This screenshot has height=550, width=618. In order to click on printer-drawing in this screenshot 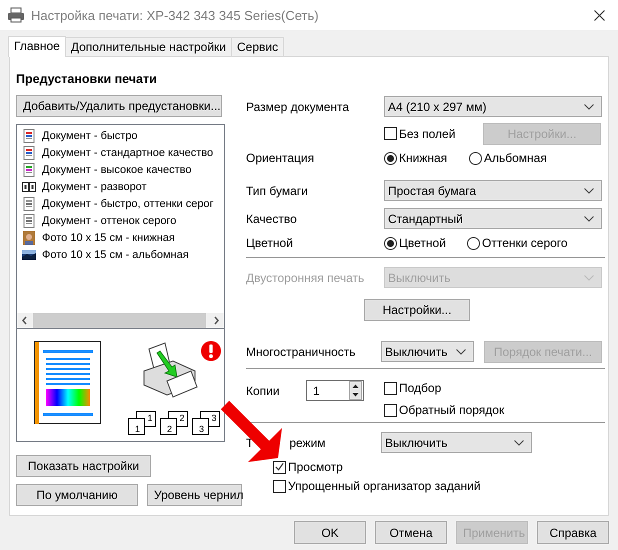, I will do `click(171, 370)`.